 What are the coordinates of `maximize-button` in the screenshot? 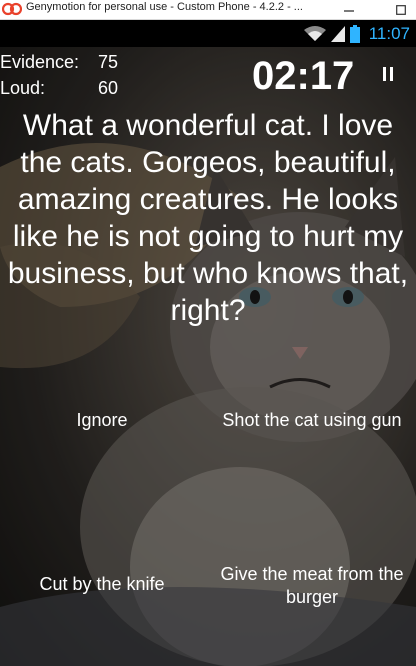 It's located at (401, 10).